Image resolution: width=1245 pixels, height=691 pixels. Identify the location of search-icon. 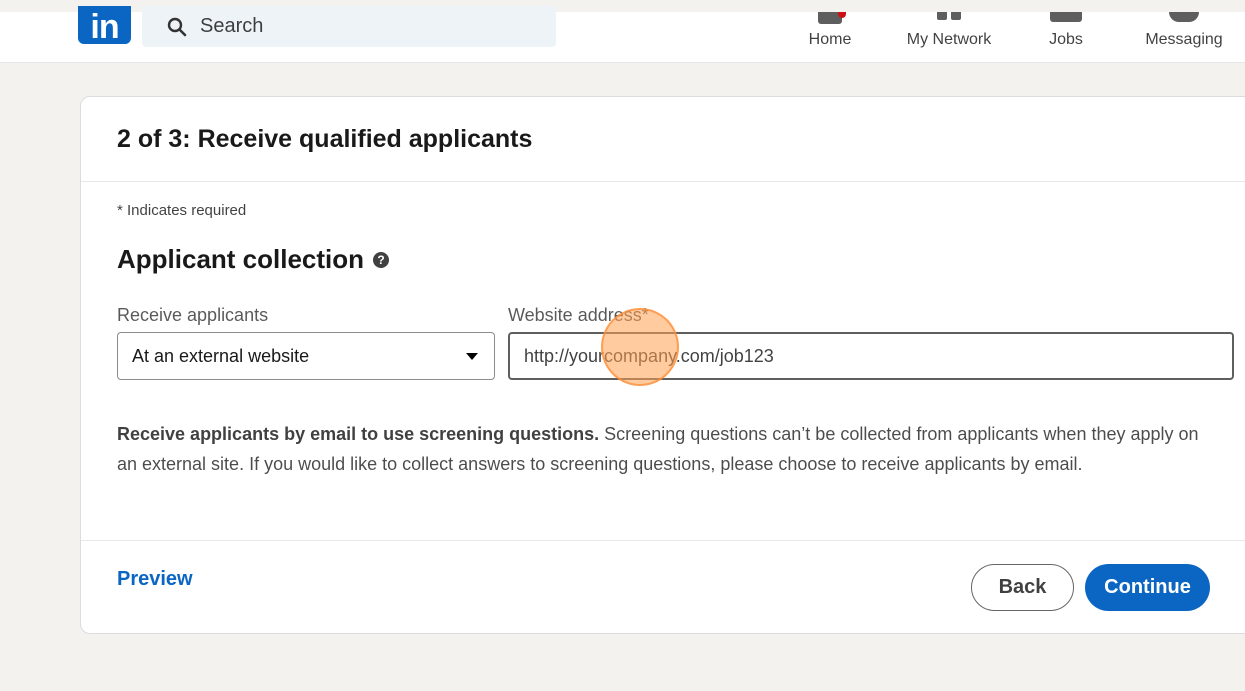
(177, 26).